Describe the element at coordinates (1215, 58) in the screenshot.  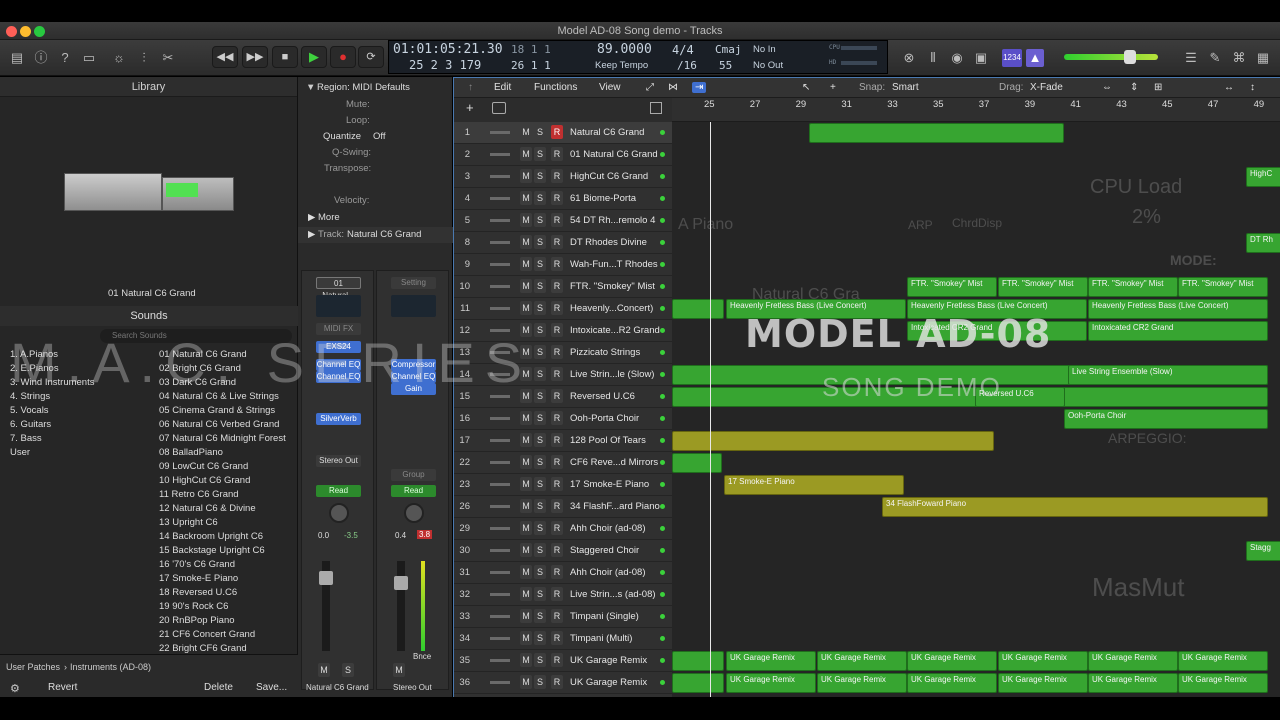
I see `notepad-icon: ✎` at that location.